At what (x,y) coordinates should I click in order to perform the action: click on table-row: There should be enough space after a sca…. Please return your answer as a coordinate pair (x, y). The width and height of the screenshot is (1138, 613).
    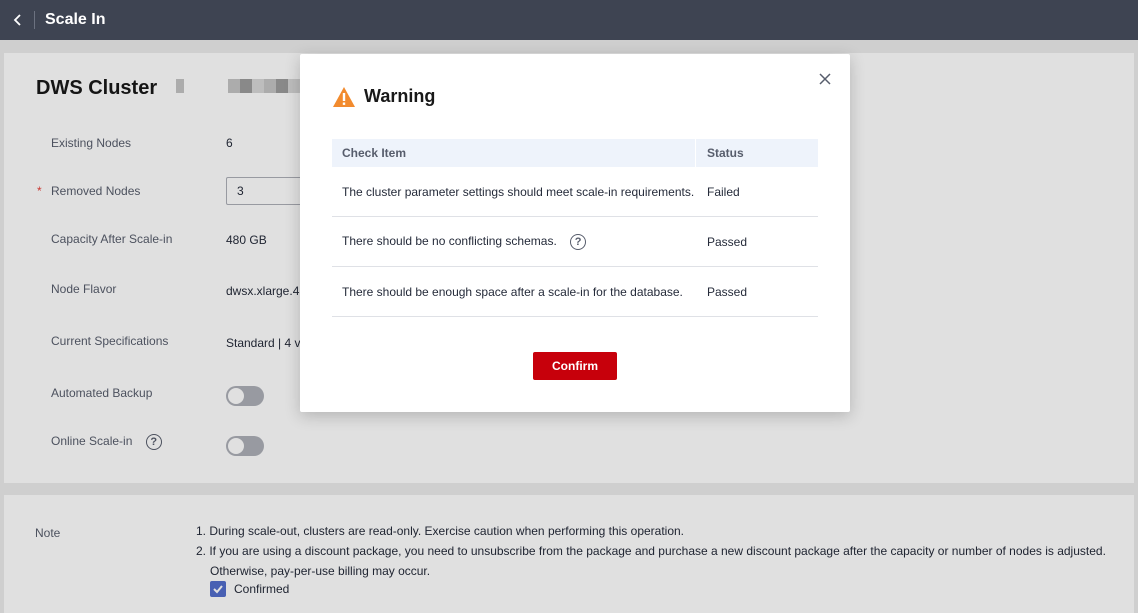
    Looking at the image, I should click on (575, 292).